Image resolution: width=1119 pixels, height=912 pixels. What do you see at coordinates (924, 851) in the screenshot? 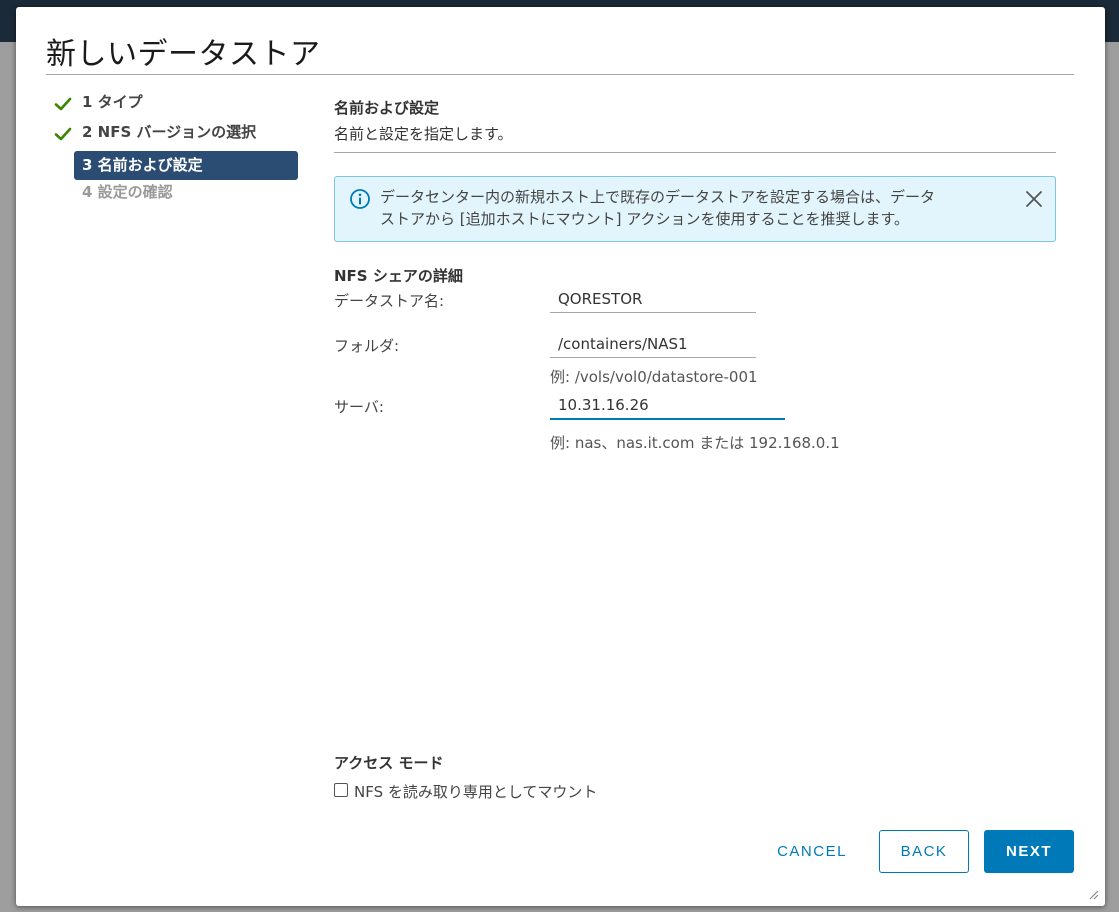
I see `back-button: BACK` at bounding box center [924, 851].